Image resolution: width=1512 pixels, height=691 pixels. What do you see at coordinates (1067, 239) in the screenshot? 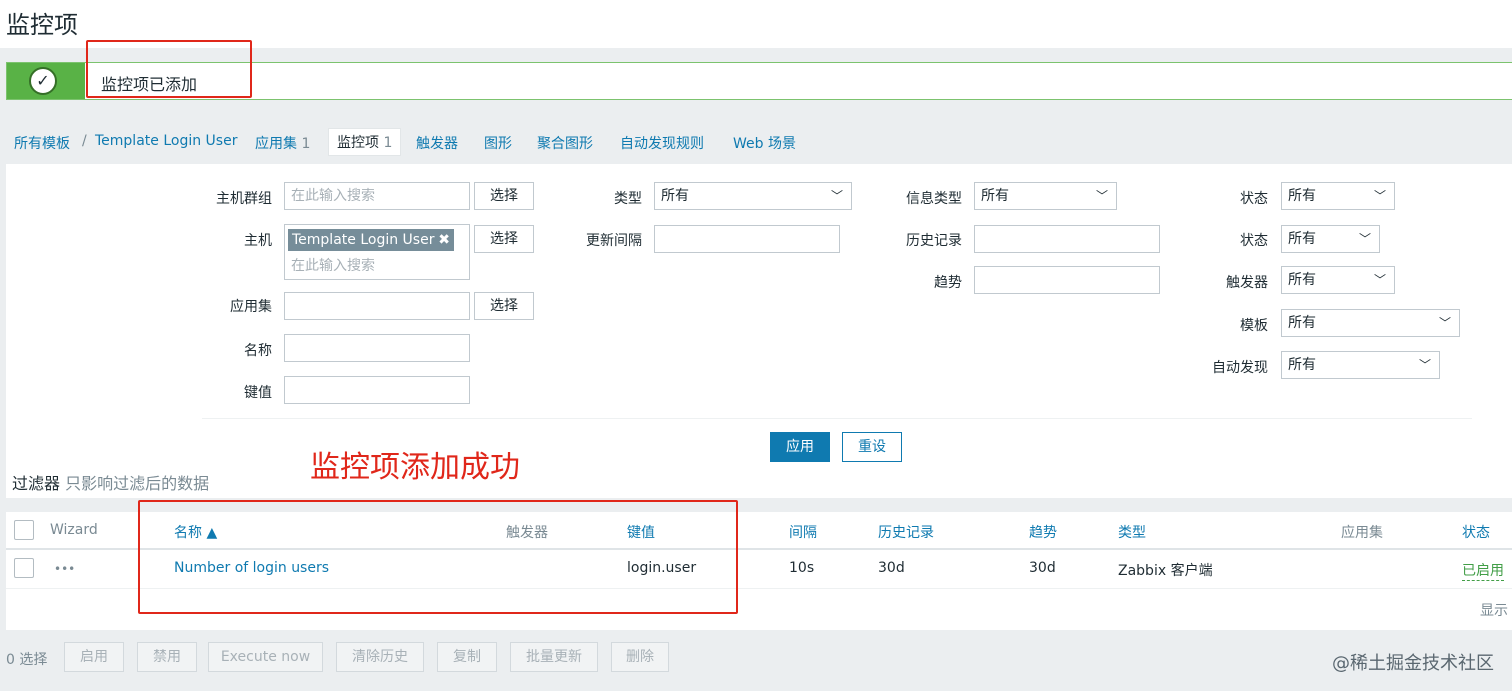
I see `history-input` at bounding box center [1067, 239].